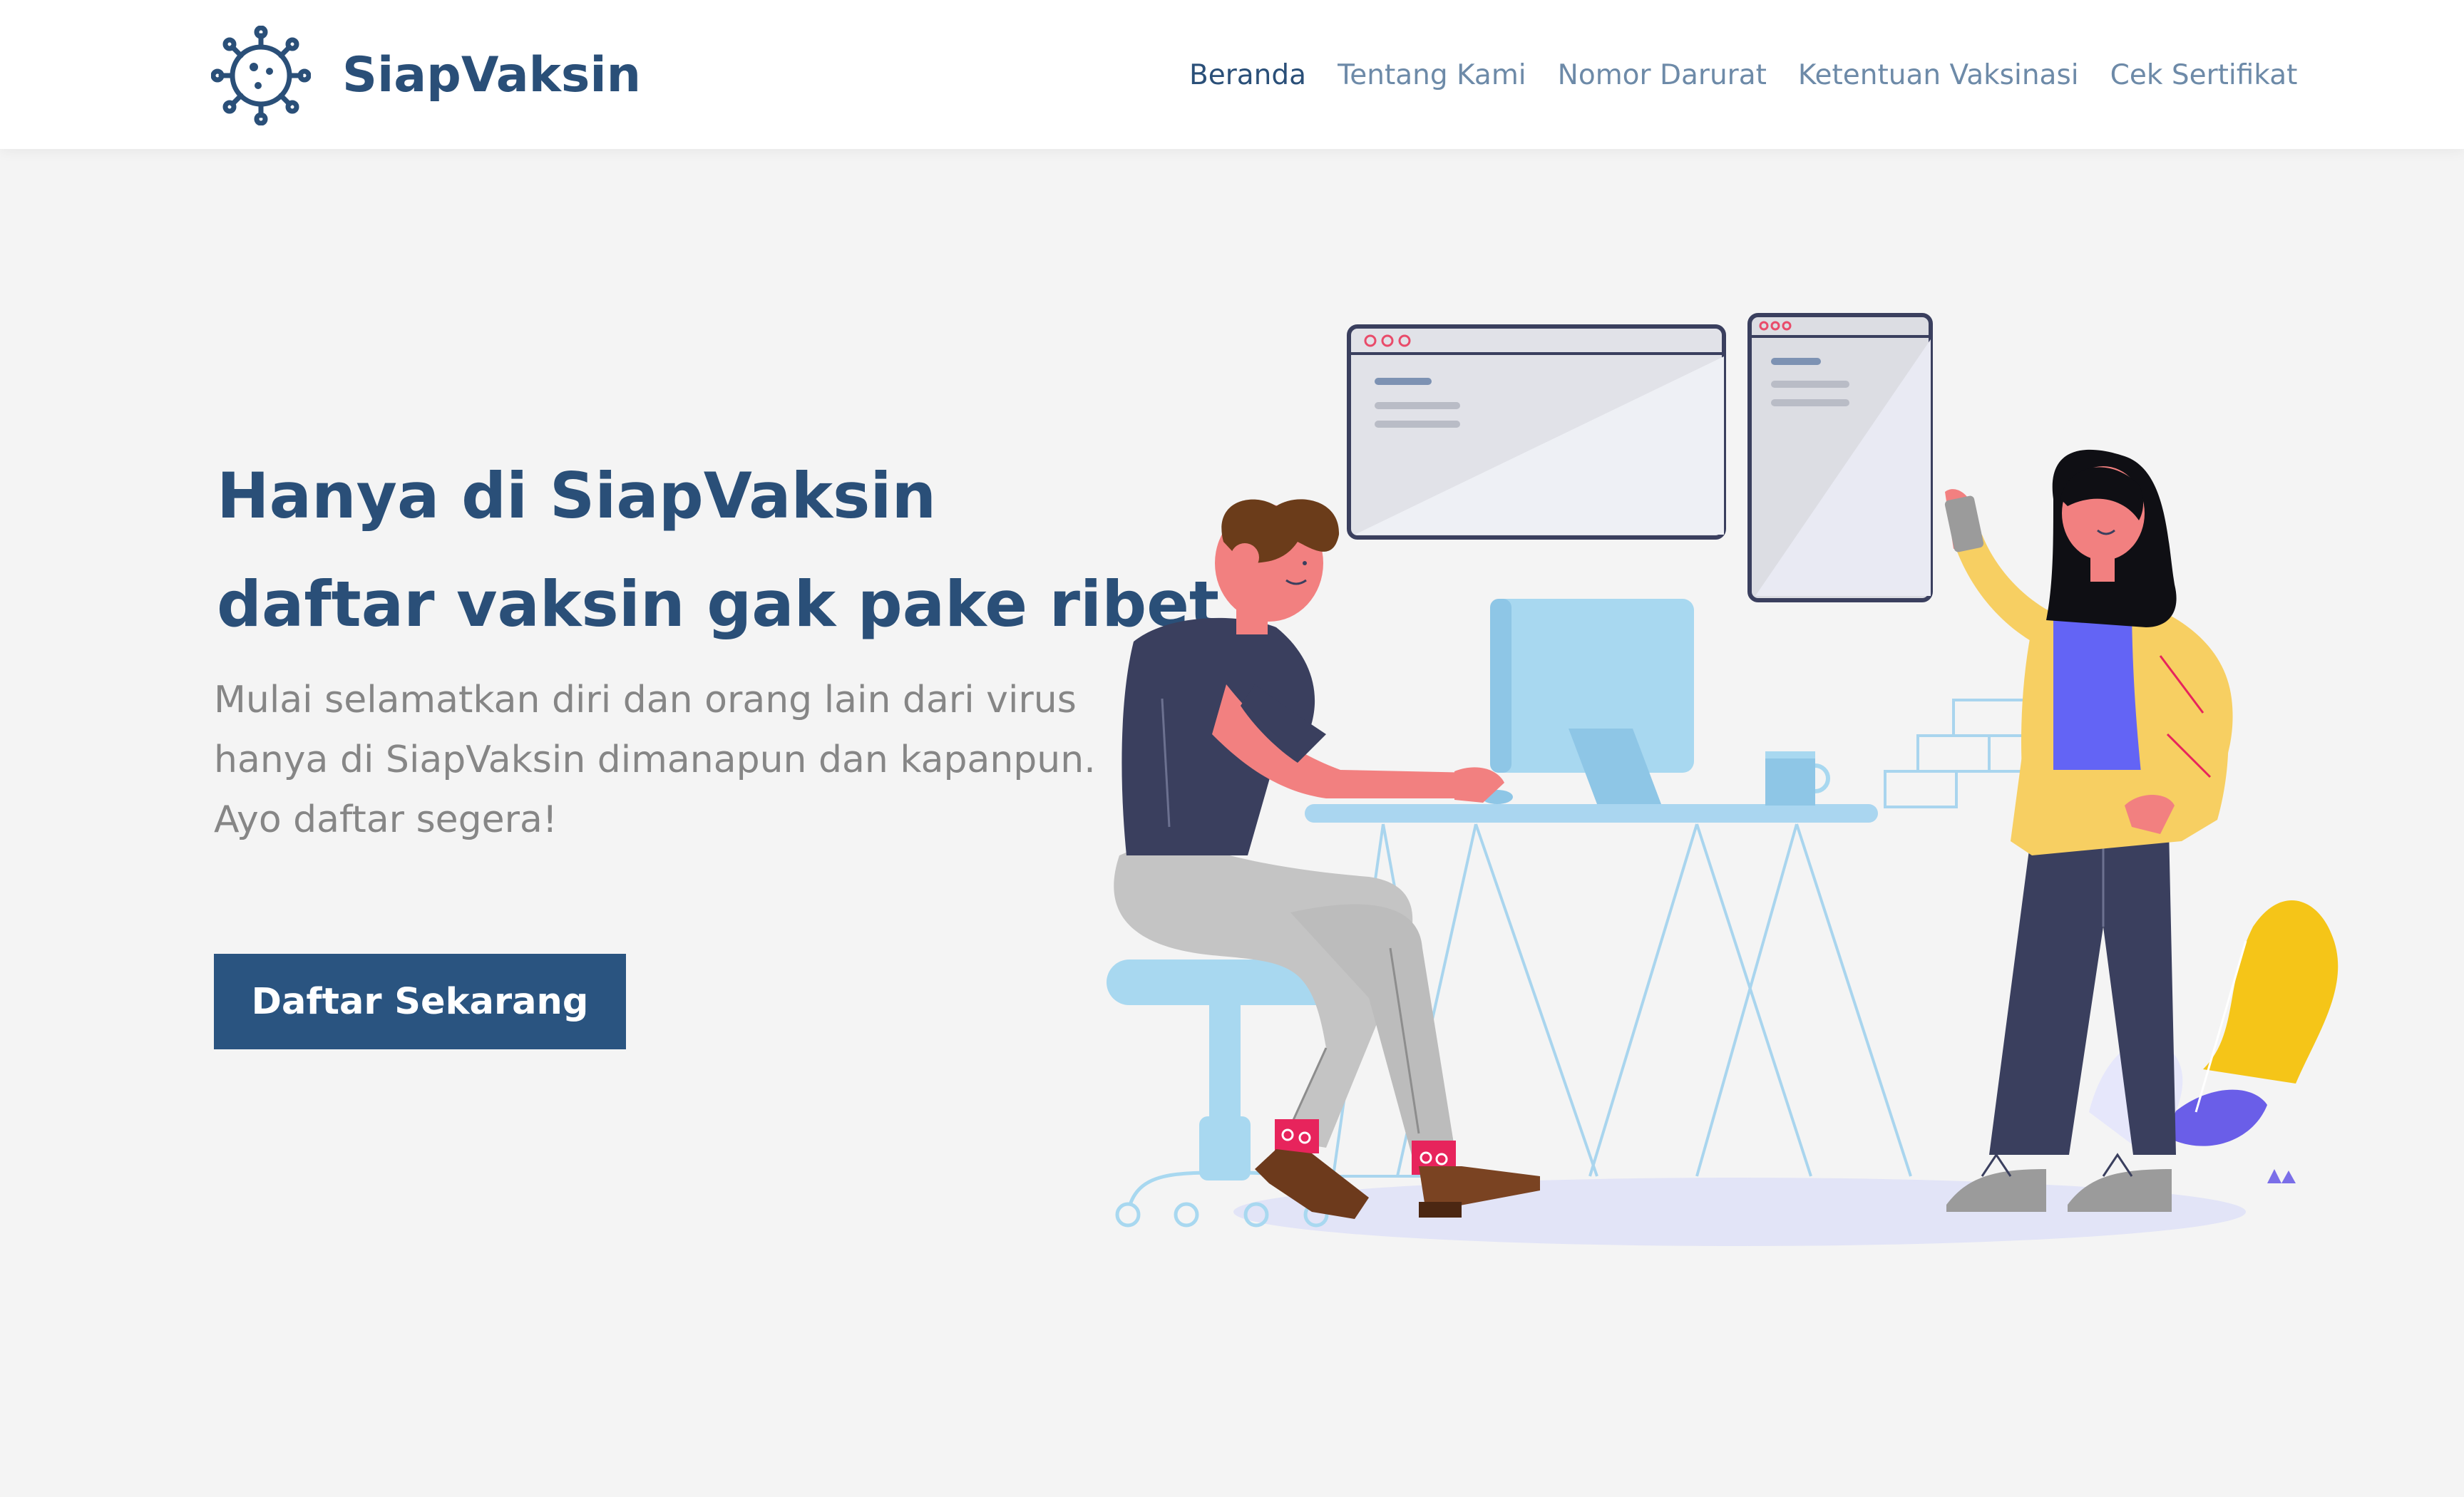 The height and width of the screenshot is (1497, 2464). Describe the element at coordinates (386, 819) in the screenshot. I see `hero-description-line-3: Ayo daftar segera!` at that location.